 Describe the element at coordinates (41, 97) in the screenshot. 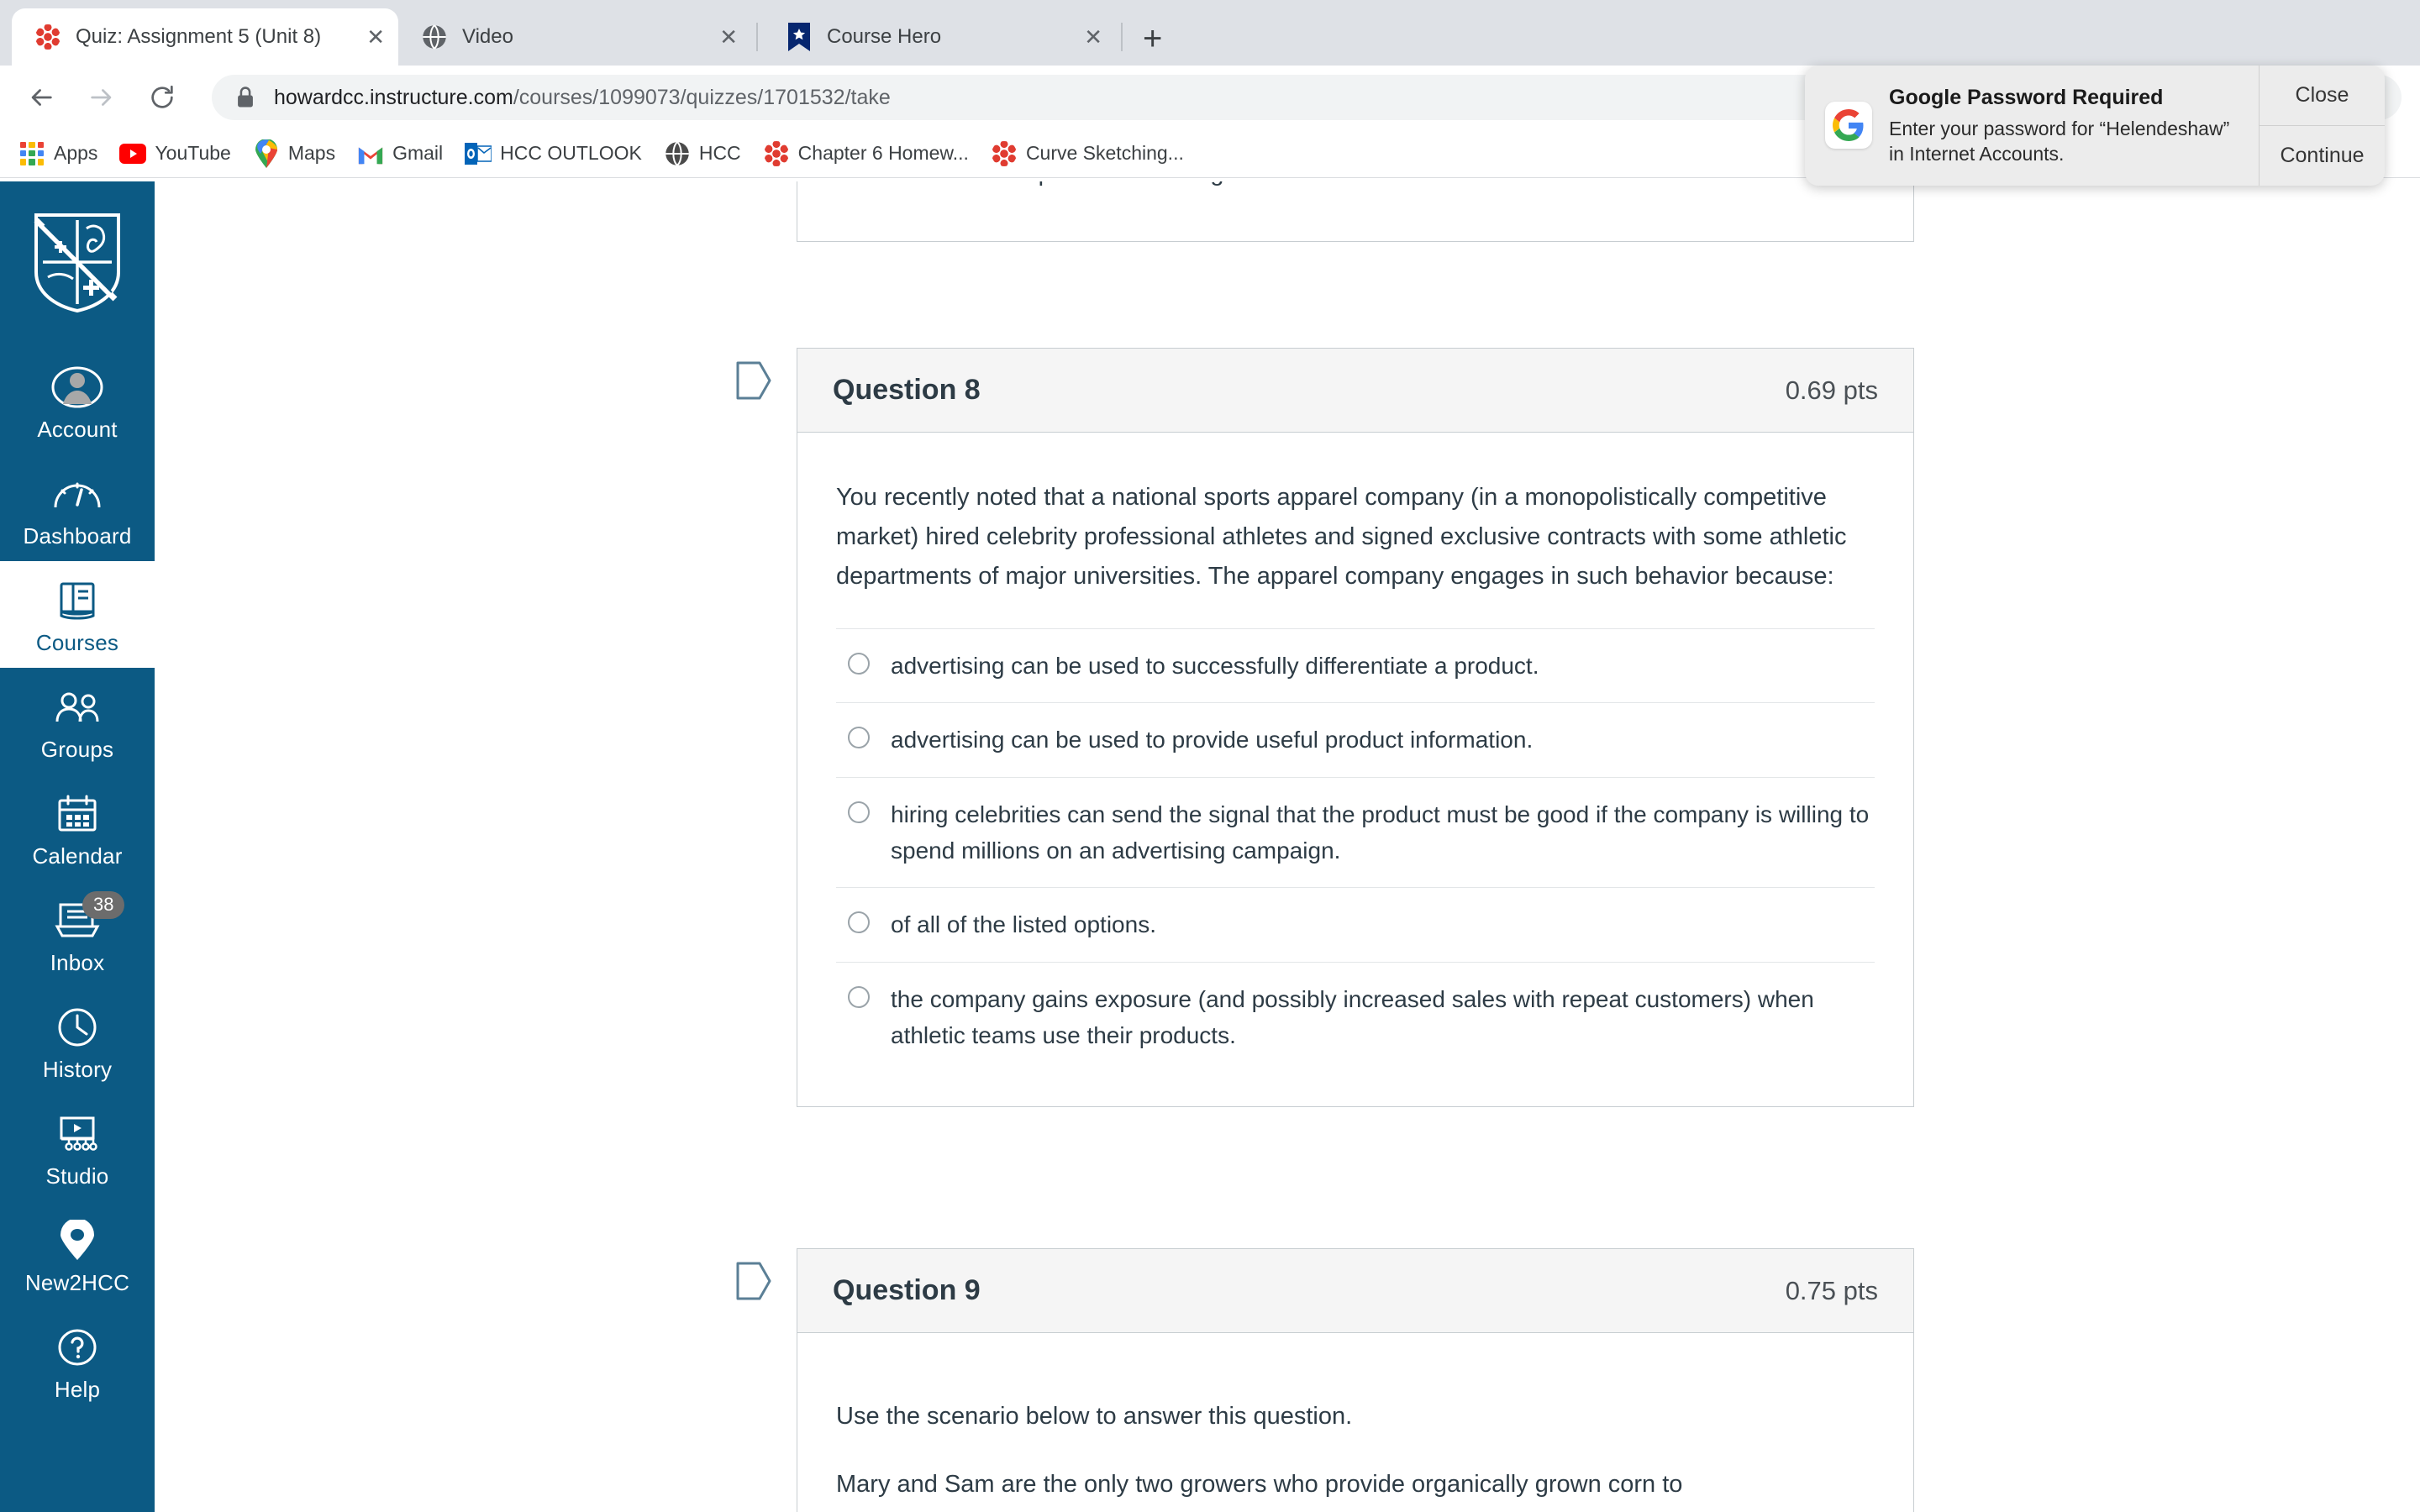

I see `back-icon` at that location.